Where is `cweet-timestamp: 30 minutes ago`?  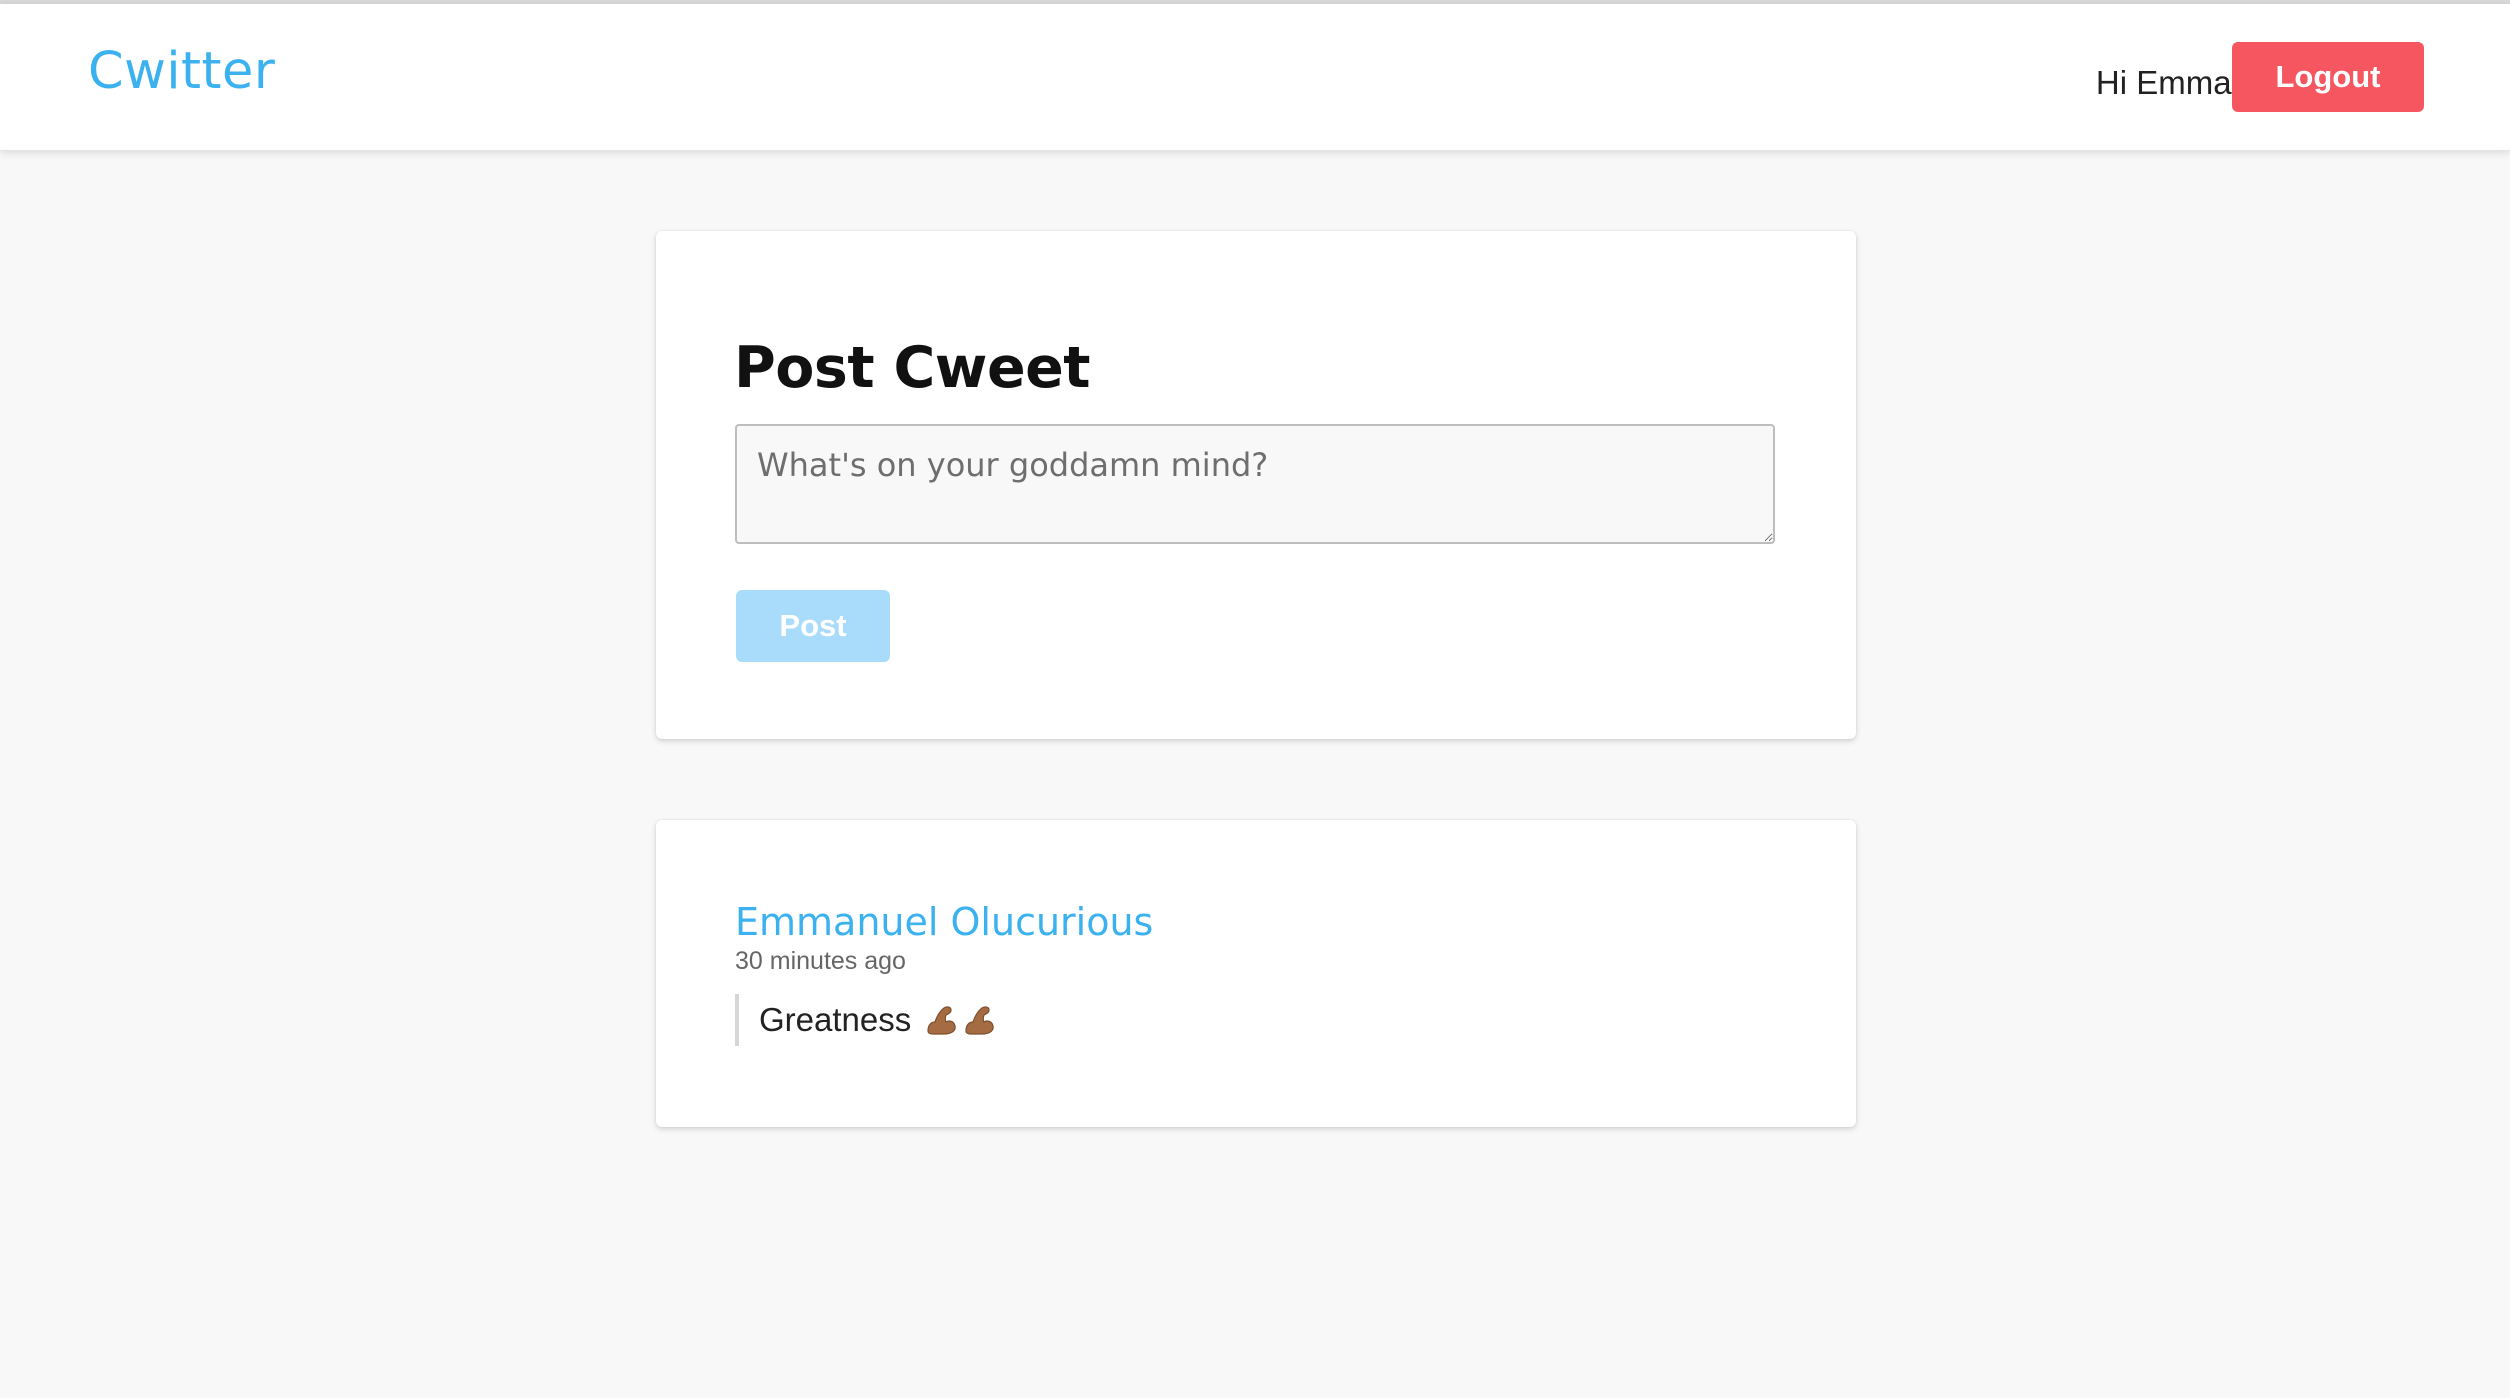 cweet-timestamp: 30 minutes ago is located at coordinates (820, 961).